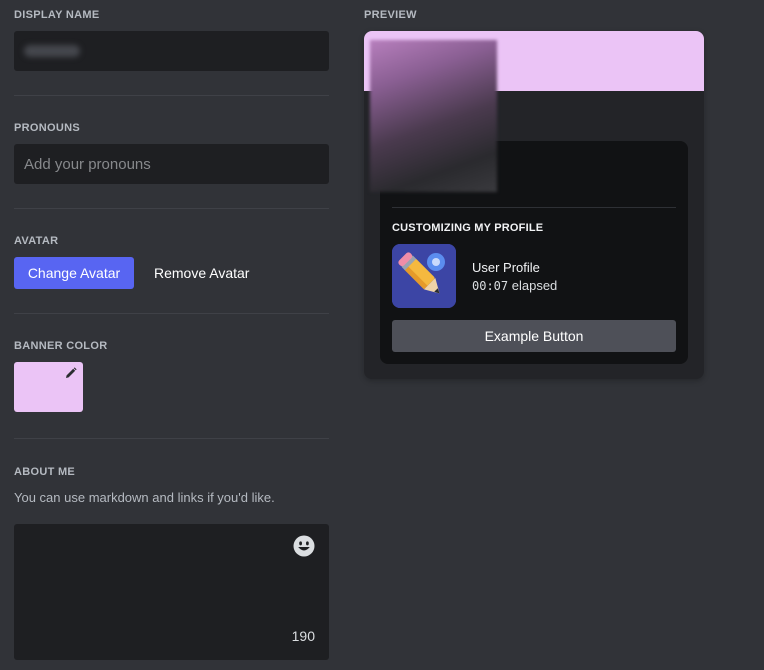 The width and height of the screenshot is (764, 670). I want to click on pencil-app-icon, so click(424, 276).